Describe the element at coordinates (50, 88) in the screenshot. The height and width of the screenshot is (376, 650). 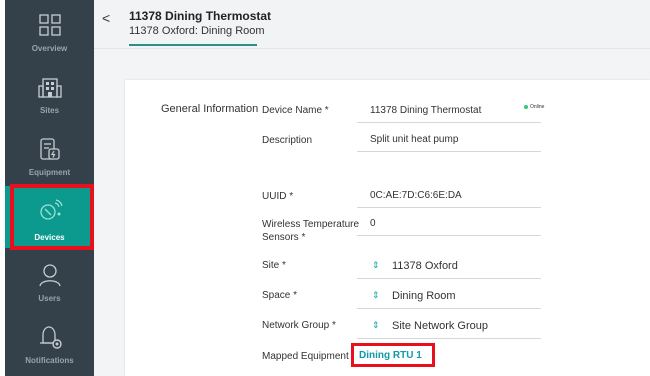
I see `building-icon` at that location.